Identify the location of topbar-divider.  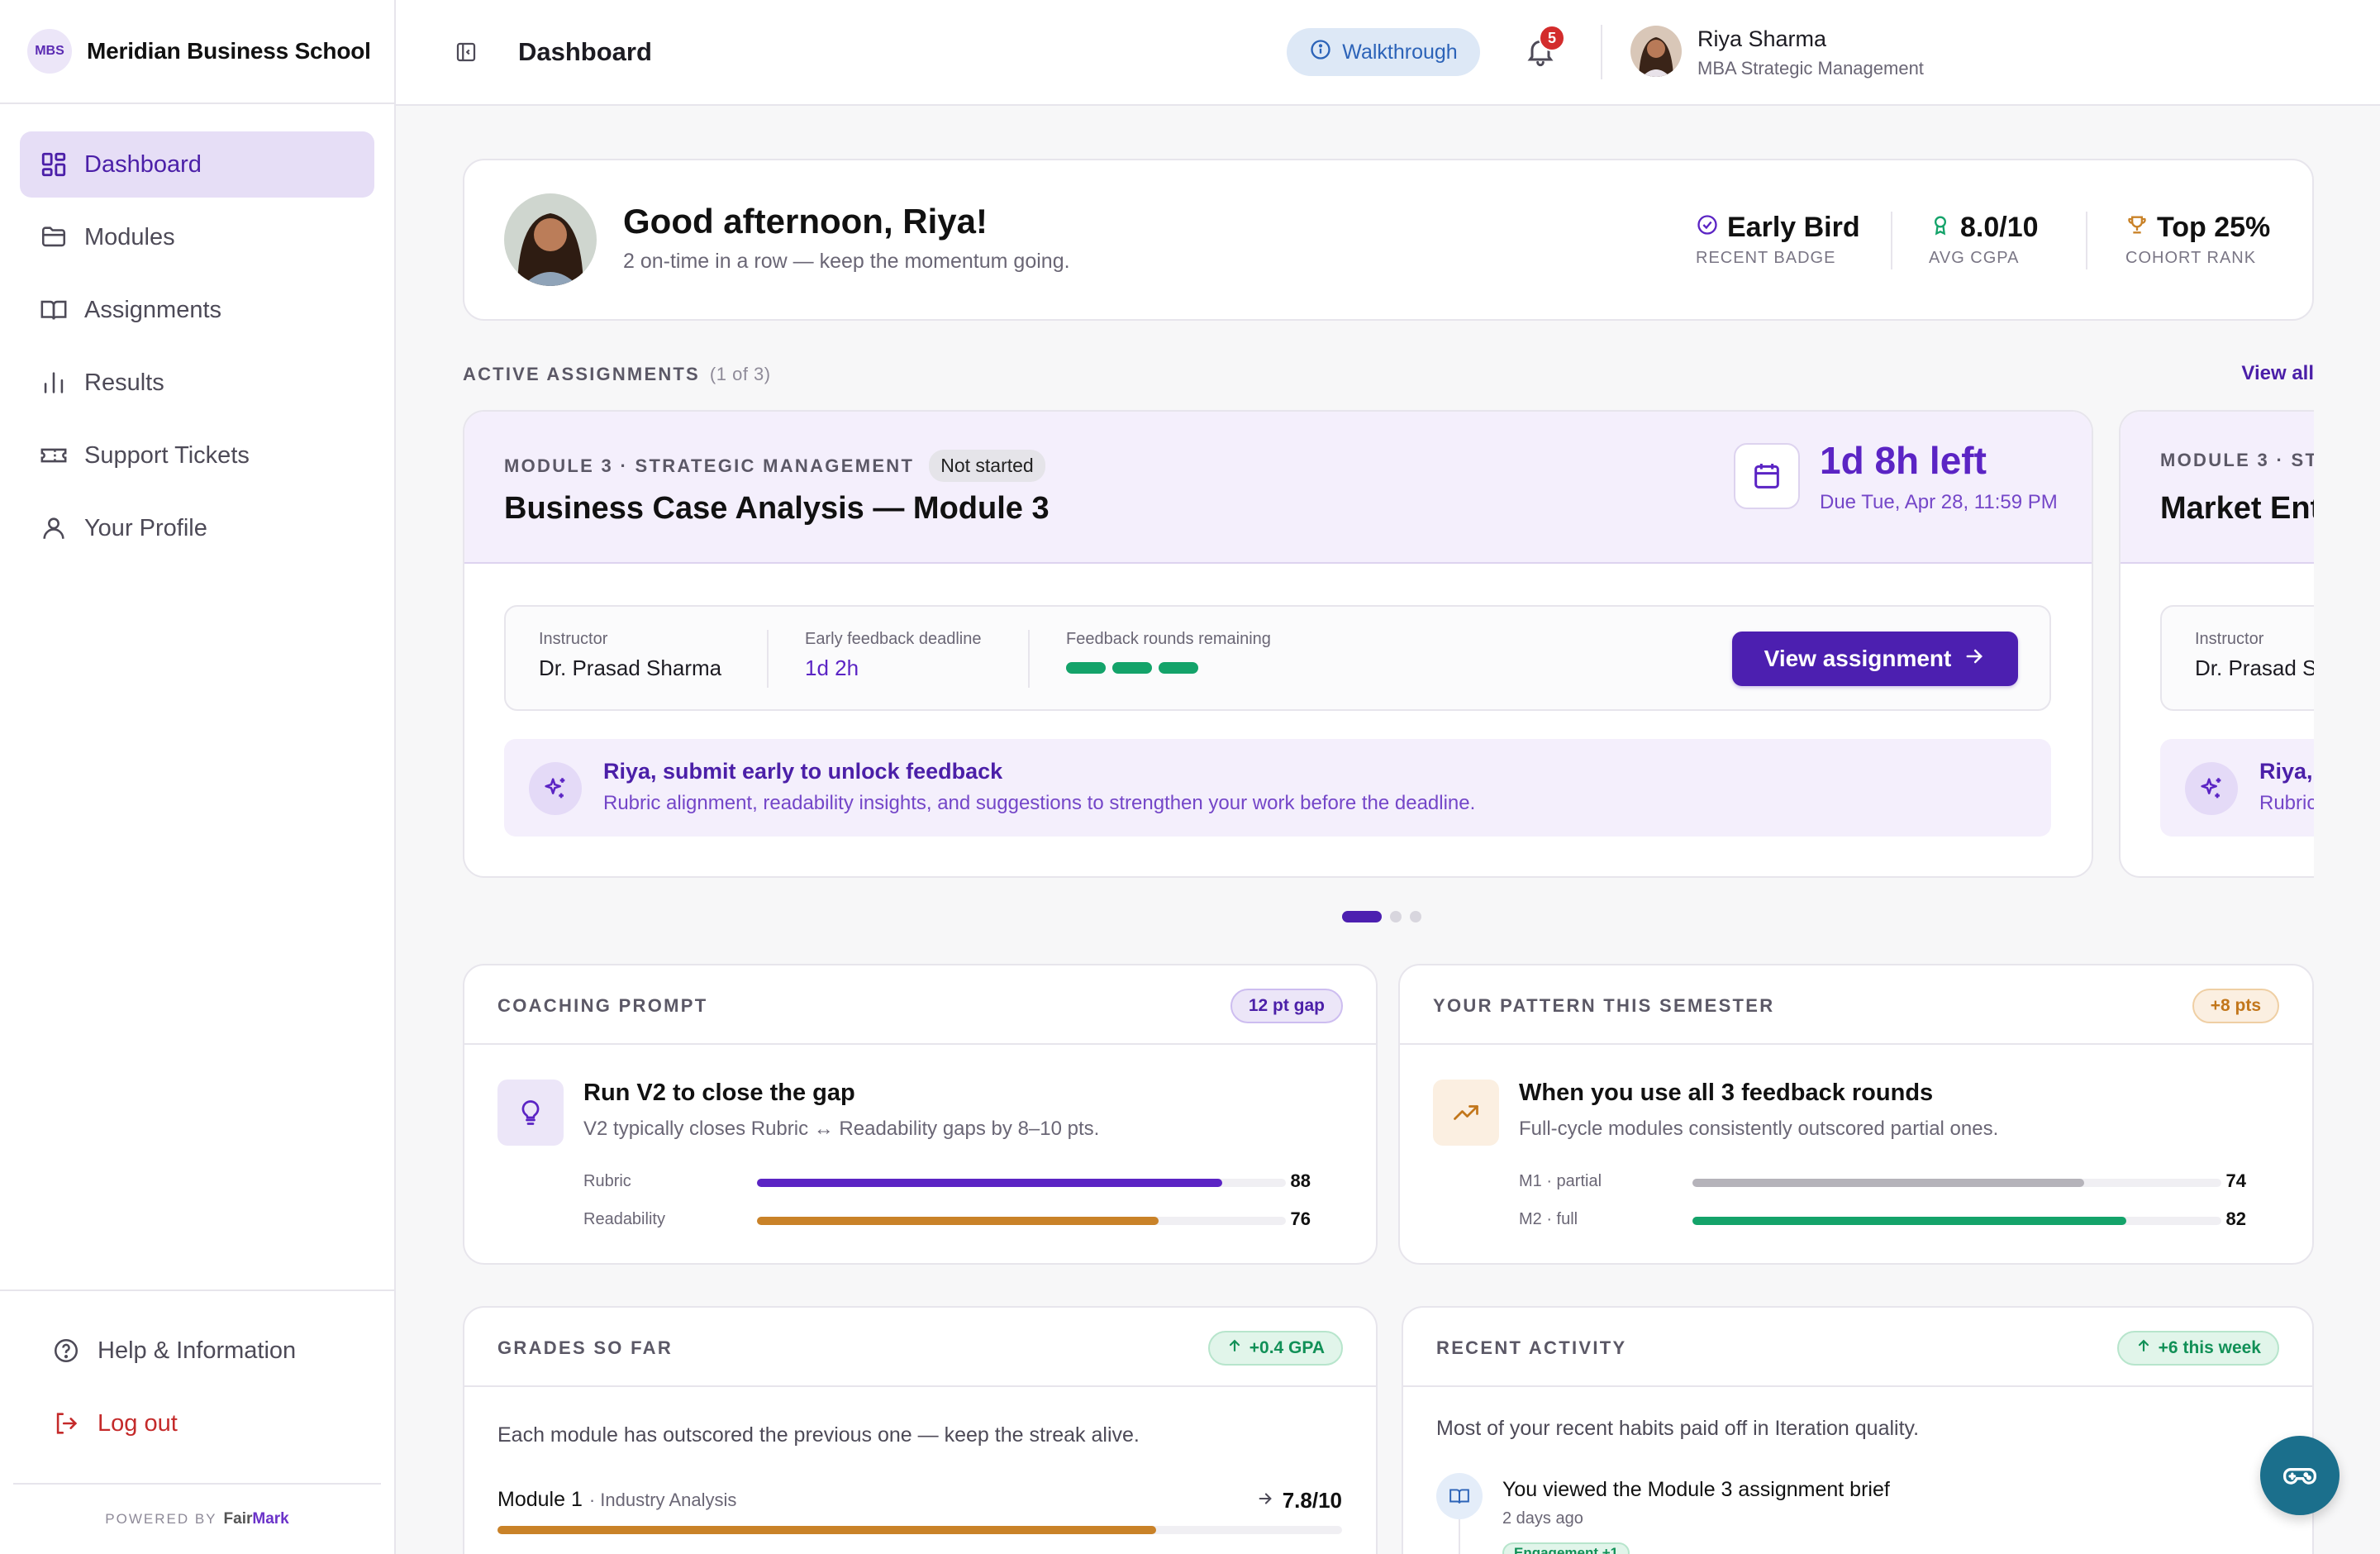
(1601, 52).